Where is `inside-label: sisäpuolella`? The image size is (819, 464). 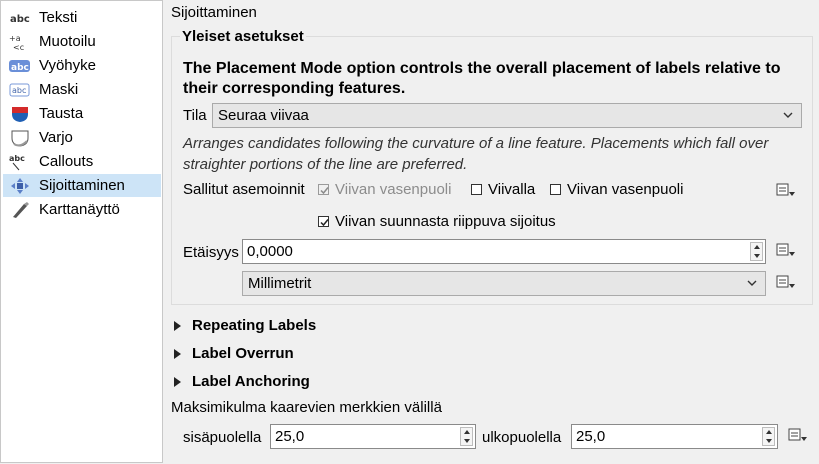
inside-label: sisäpuolella is located at coordinates (222, 437).